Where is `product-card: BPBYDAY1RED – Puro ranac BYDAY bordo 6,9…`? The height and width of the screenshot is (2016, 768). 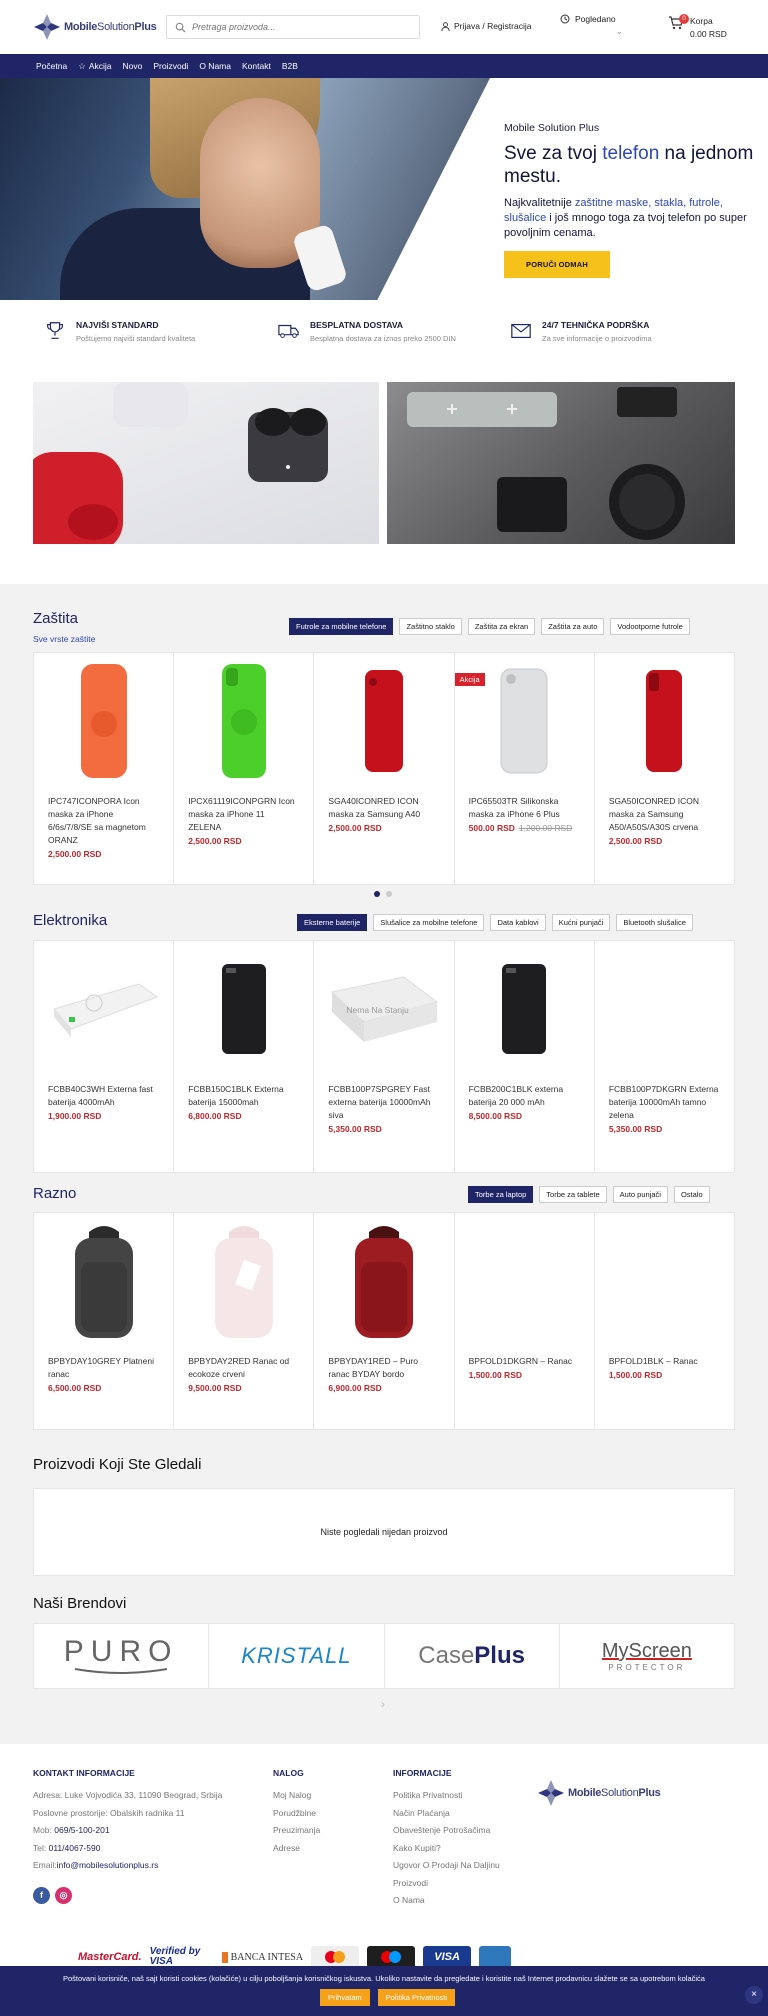
product-card: BPBYDAY1RED – Puro ranac BYDAY bordo 6,9… is located at coordinates (384, 1321).